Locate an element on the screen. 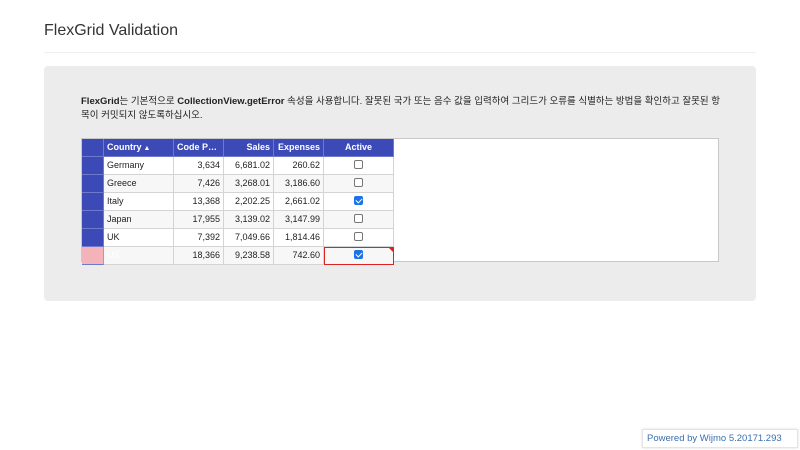  row-header-error is located at coordinates (93, 256).